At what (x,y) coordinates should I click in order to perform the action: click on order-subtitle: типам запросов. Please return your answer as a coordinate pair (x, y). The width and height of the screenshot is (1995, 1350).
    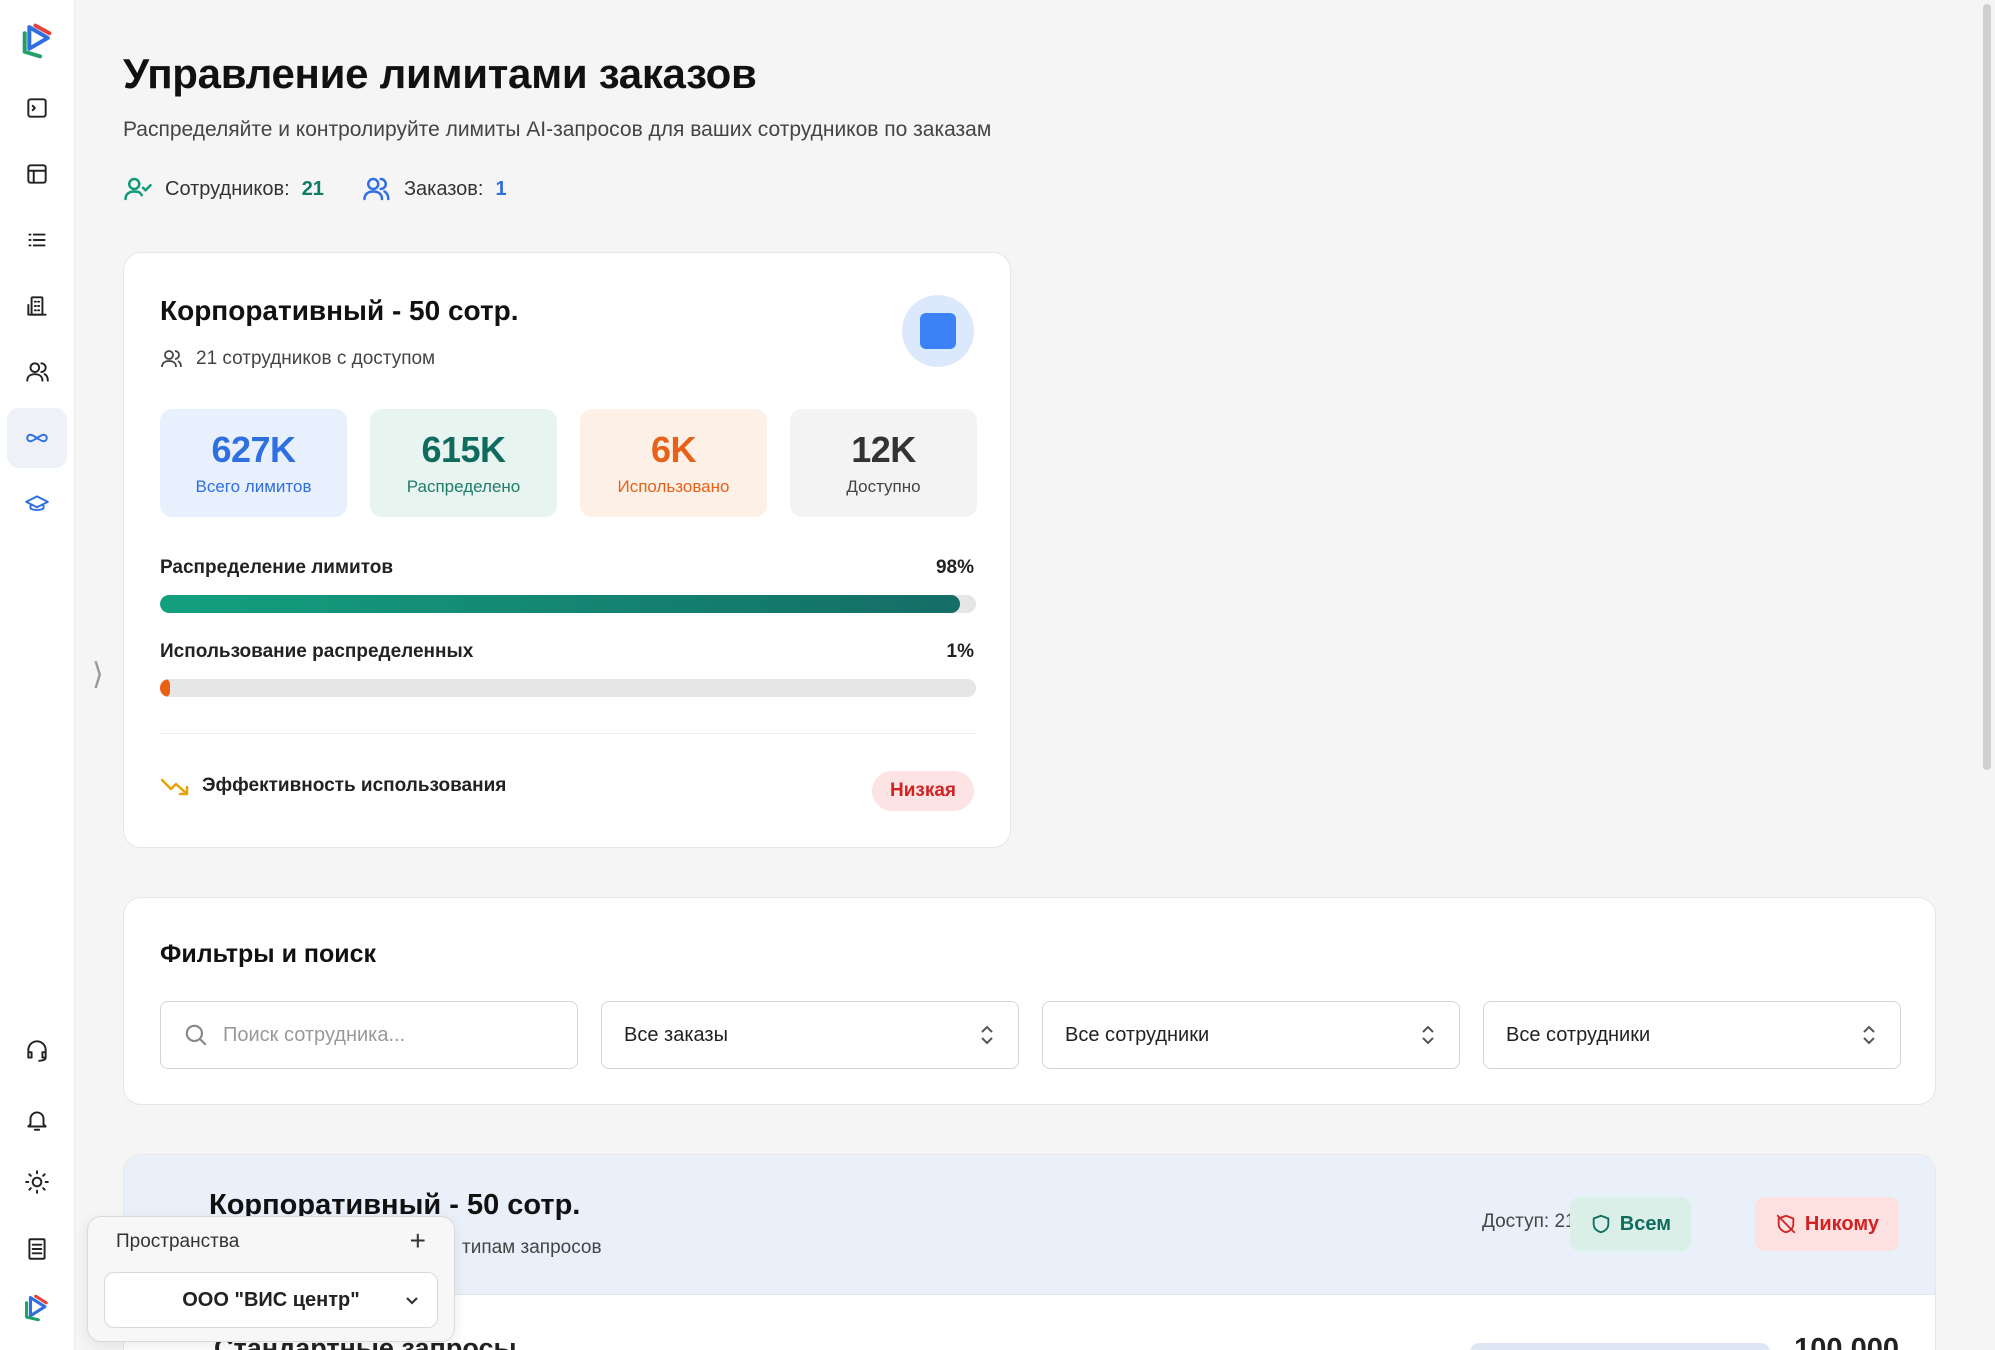
    Looking at the image, I should click on (532, 1247).